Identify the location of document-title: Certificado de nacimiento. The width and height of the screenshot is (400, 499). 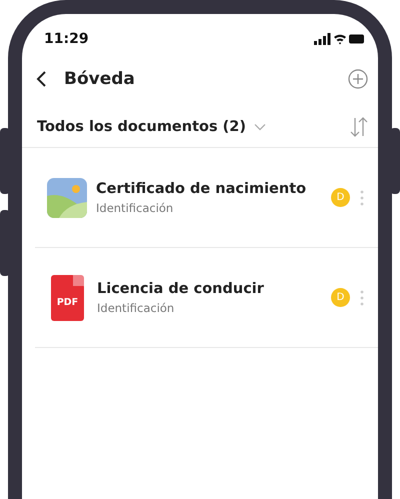
(202, 188).